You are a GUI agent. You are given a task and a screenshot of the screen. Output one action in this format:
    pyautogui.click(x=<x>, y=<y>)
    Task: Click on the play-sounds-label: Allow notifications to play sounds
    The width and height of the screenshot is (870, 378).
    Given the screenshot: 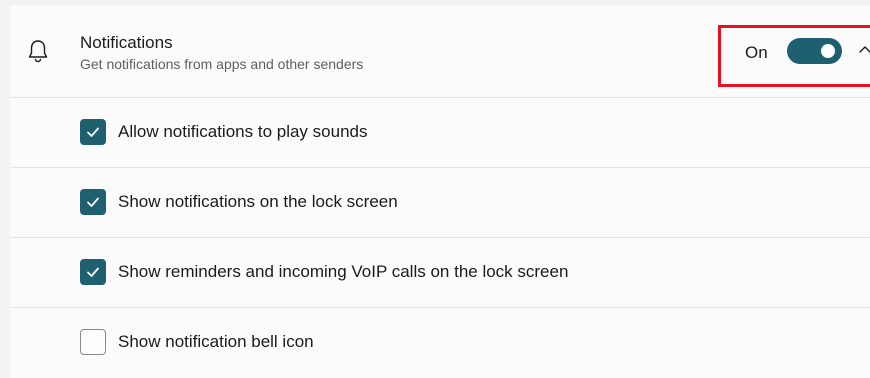 What is the action you would take?
    pyautogui.click(x=243, y=131)
    